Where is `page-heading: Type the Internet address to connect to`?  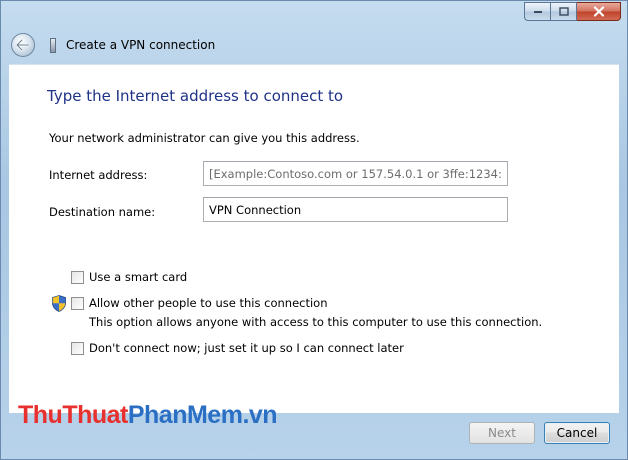 page-heading: Type the Internet address to connect to is located at coordinates (195, 96).